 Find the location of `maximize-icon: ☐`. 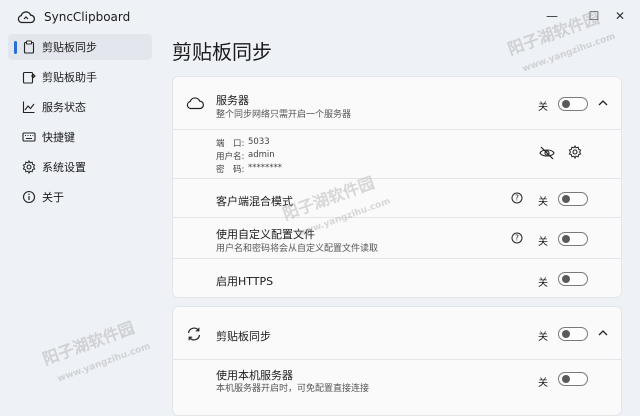

maximize-icon: ☐ is located at coordinates (594, 16).